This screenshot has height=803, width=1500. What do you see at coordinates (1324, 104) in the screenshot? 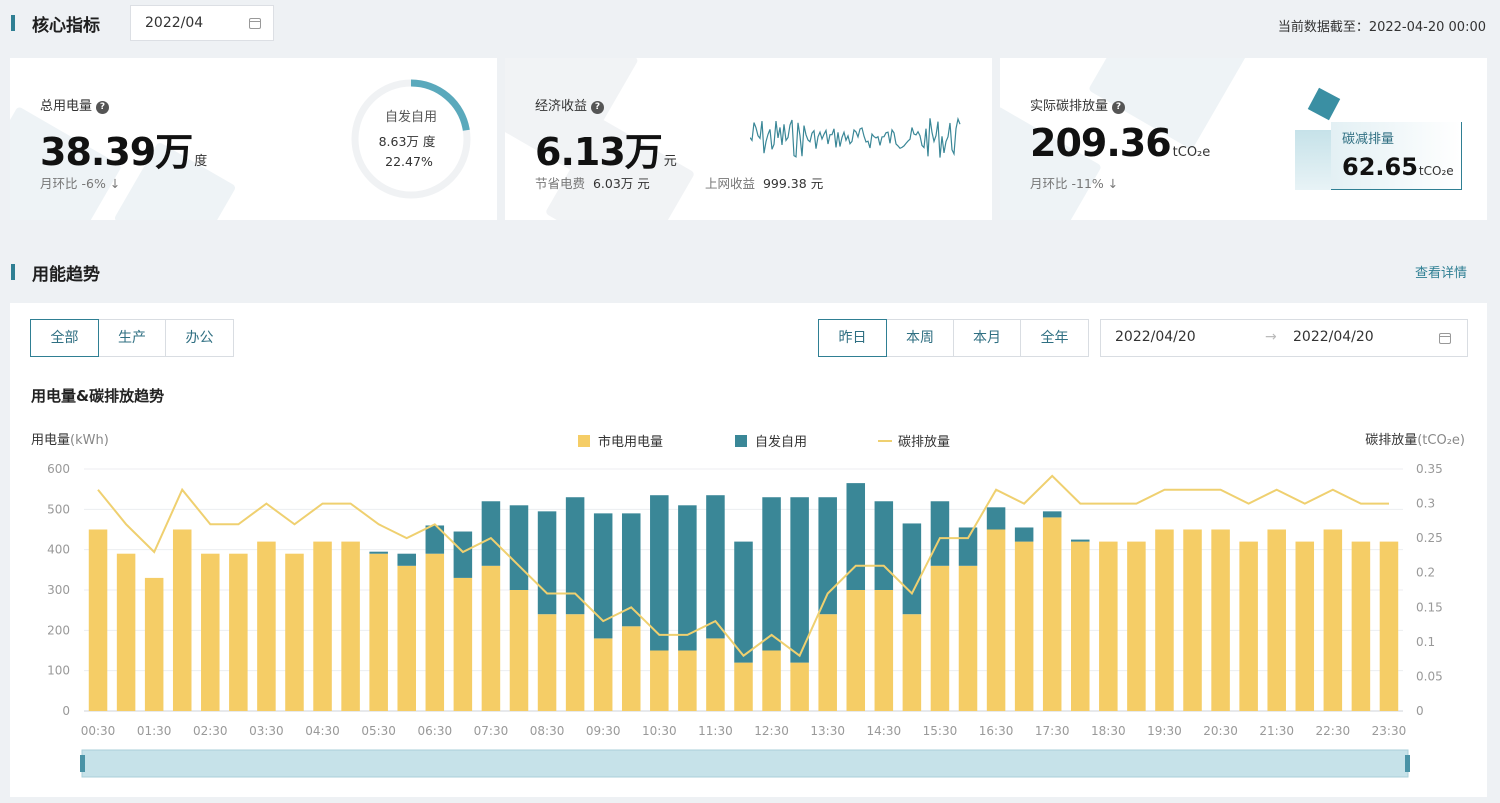
I see `reduction-cube-graphic` at bounding box center [1324, 104].